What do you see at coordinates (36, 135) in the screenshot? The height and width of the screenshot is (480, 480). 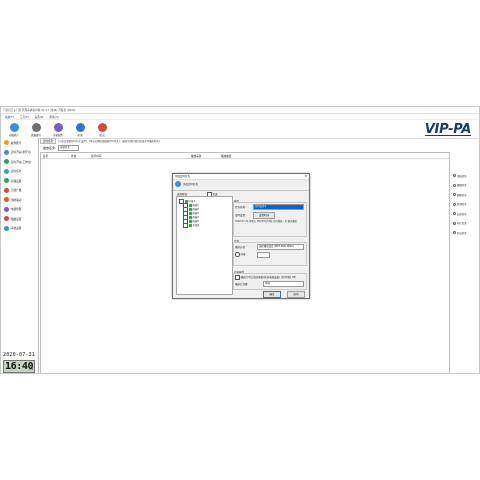 I see `toolbar-label: 数据备份` at bounding box center [36, 135].